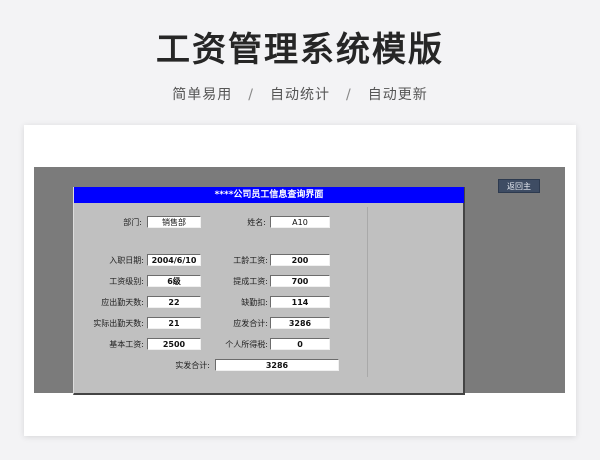 This screenshot has width=600, height=460. What do you see at coordinates (300, 344) in the screenshot?
I see `income-tax-field: 0` at bounding box center [300, 344].